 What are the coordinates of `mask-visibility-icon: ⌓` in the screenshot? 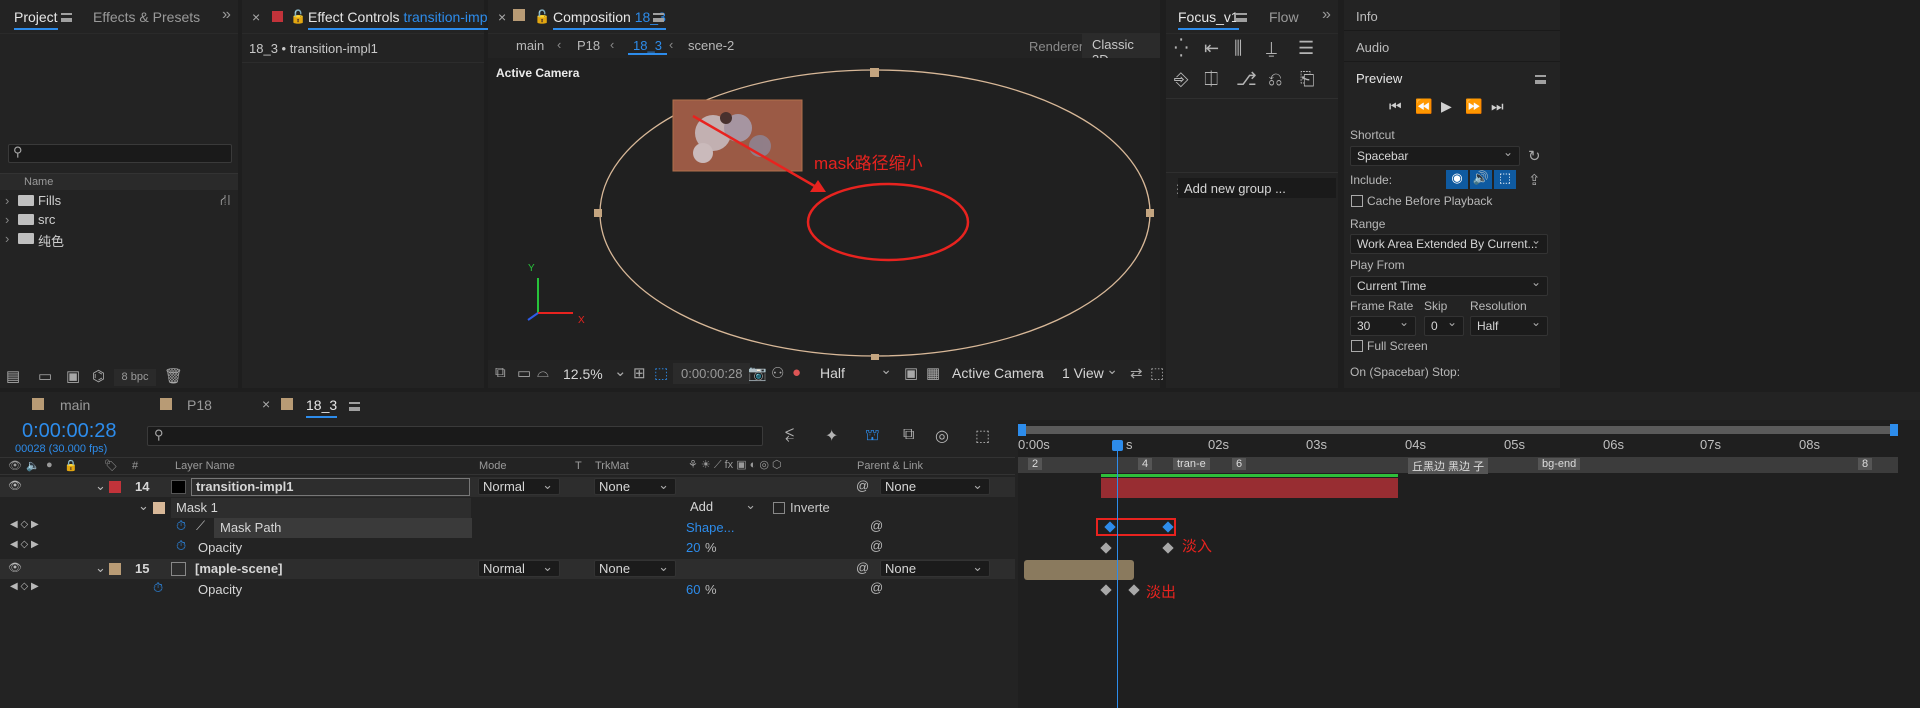 It's located at (543, 372).